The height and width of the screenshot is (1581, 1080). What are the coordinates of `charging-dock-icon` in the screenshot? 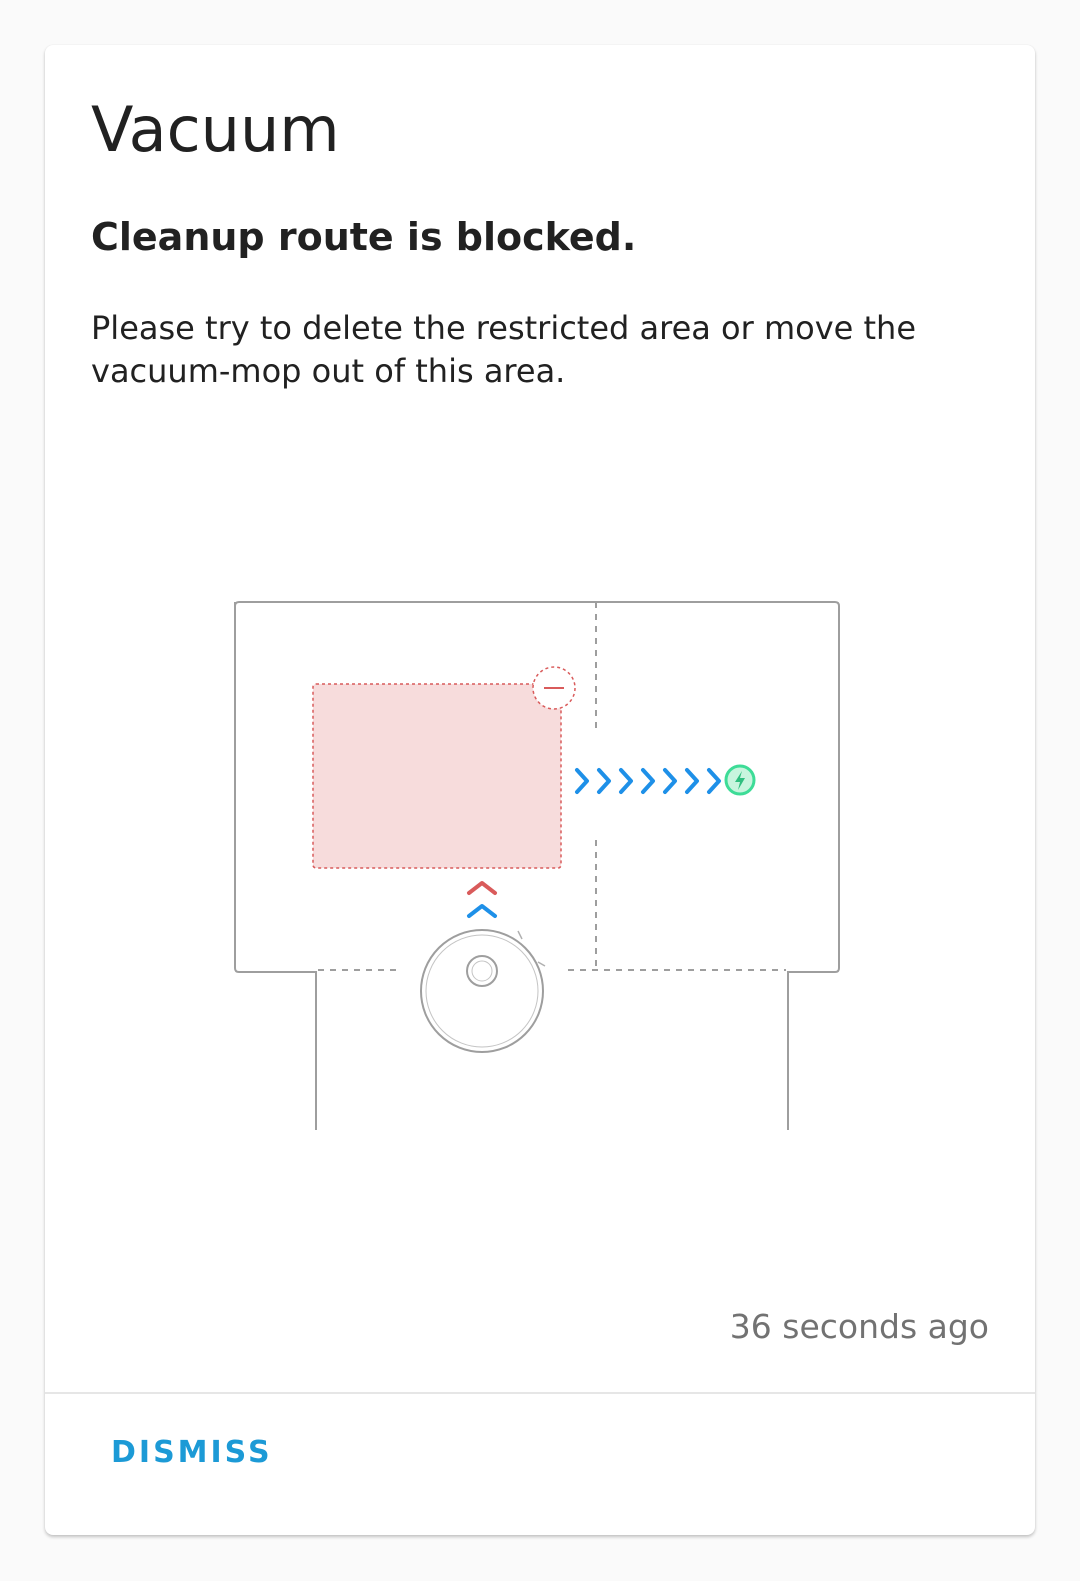 It's located at (740, 780).